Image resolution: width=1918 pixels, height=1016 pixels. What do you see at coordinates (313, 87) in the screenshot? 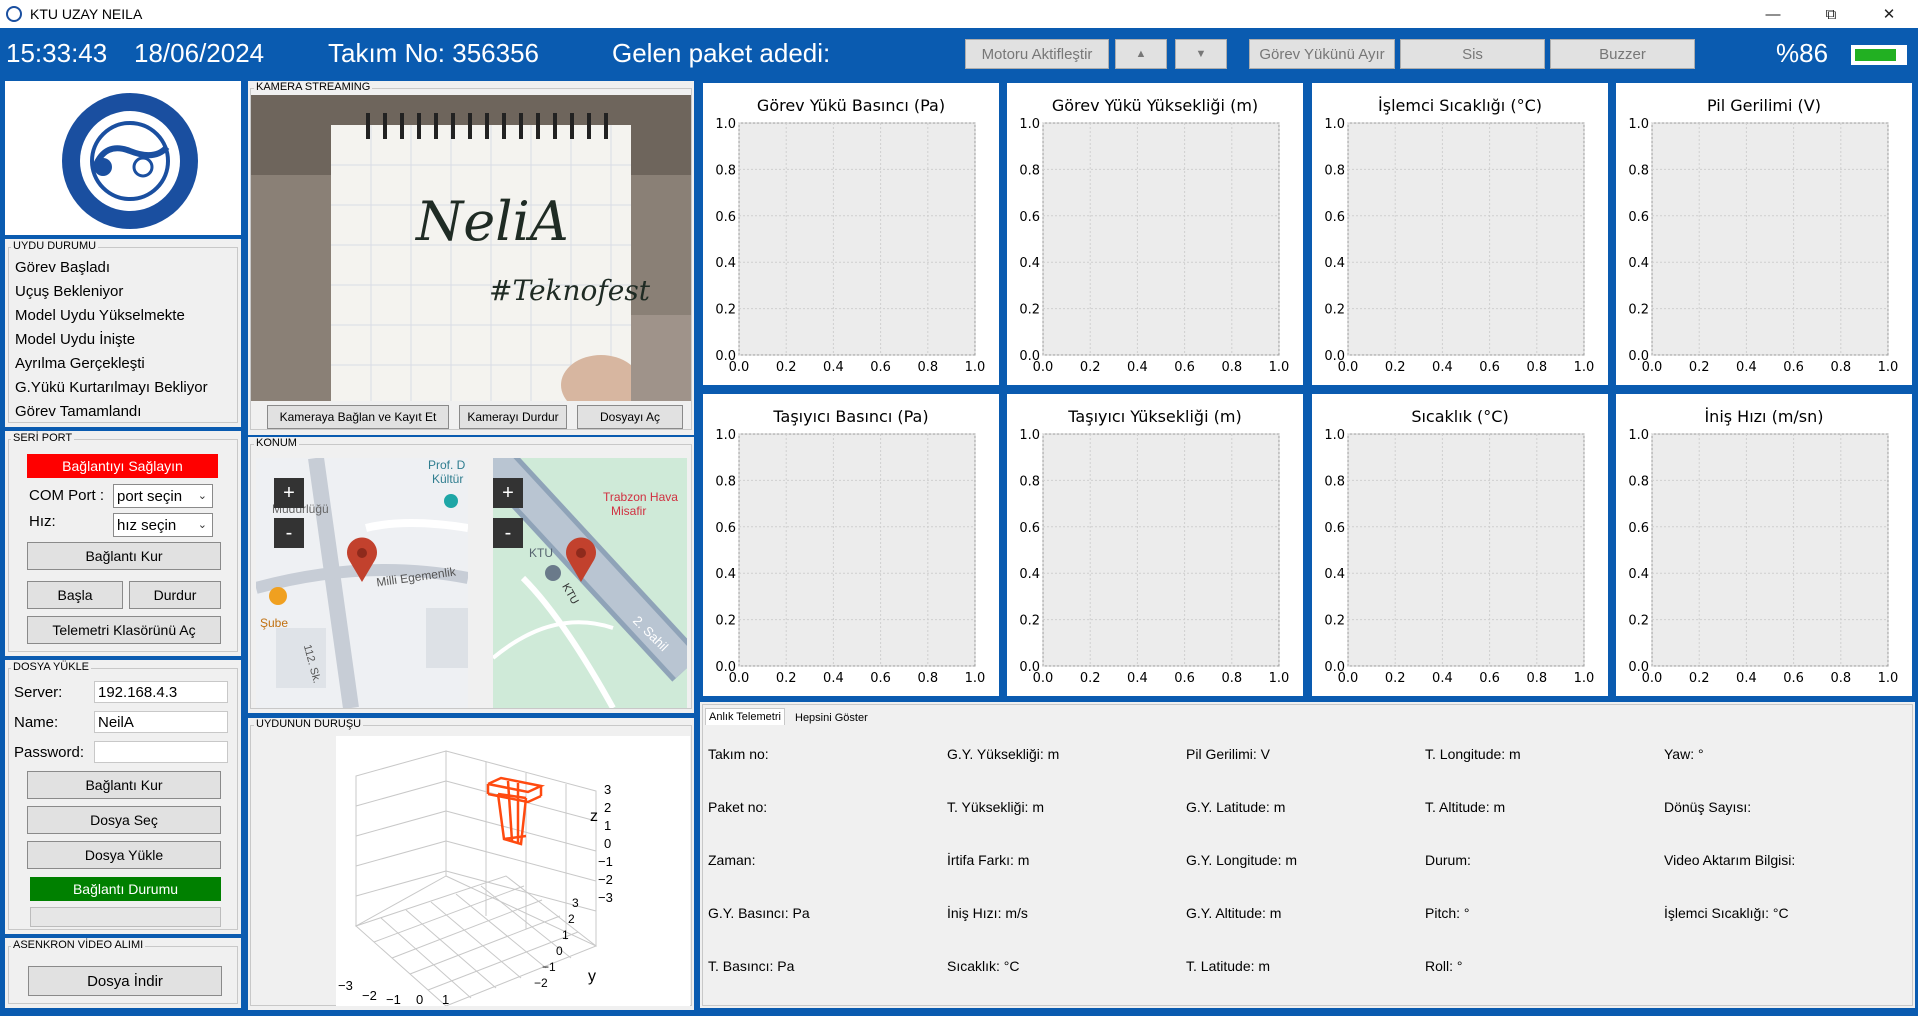
I see `camera-group-title: KAMERA STREAMING` at bounding box center [313, 87].